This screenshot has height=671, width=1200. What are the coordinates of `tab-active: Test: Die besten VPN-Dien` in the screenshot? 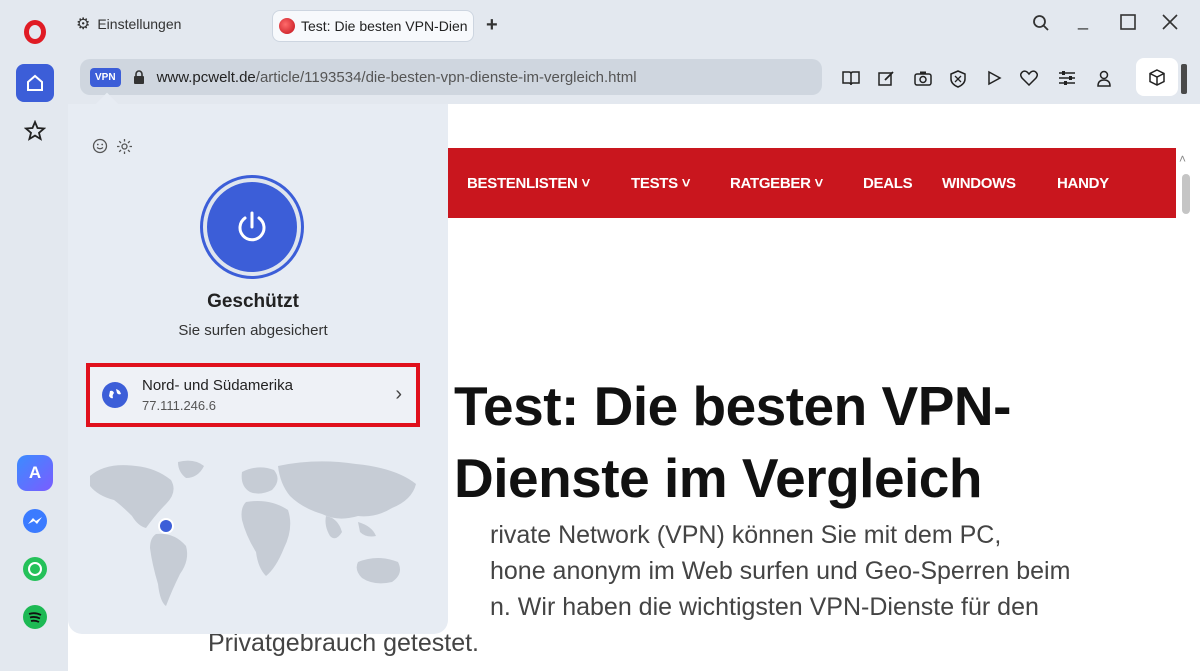 It's located at (373, 26).